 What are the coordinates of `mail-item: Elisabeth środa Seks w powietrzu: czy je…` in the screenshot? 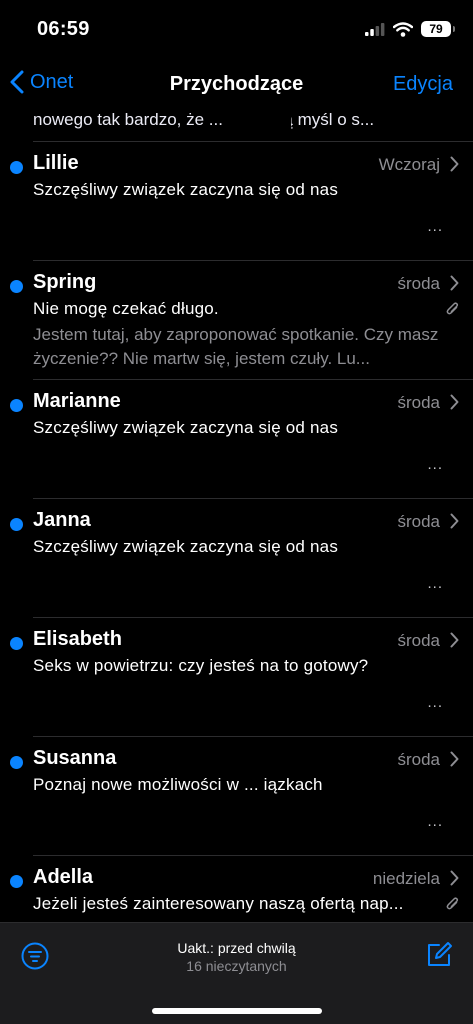 It's located at (236, 677).